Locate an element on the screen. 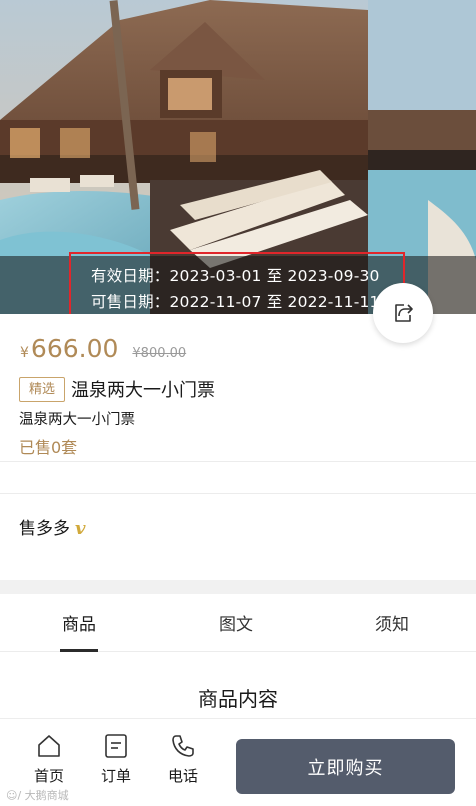 The image size is (476, 806). nav-orders: 订单 is located at coordinates (116, 759).